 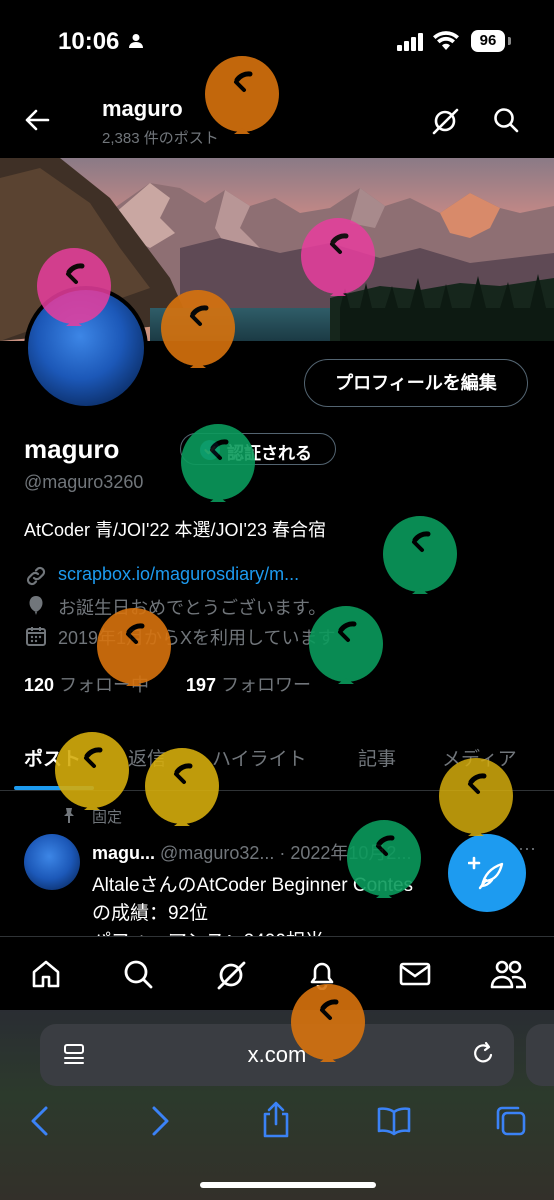 I want to click on header-post-count: 2,383 件のポスト, so click(x=160, y=138).